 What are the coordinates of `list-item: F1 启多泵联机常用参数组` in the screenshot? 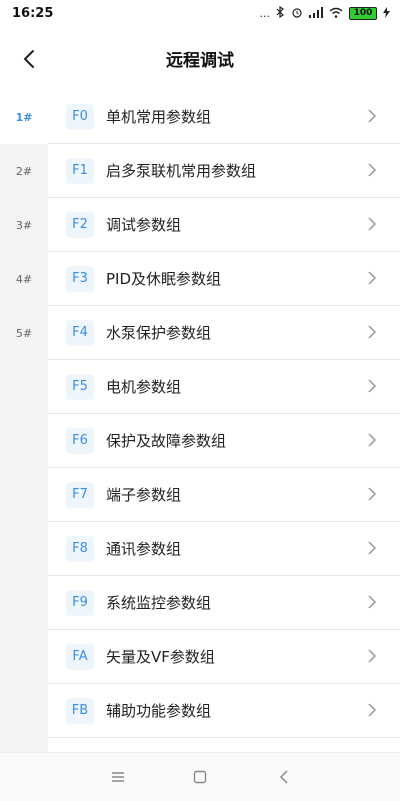 It's located at (224, 171).